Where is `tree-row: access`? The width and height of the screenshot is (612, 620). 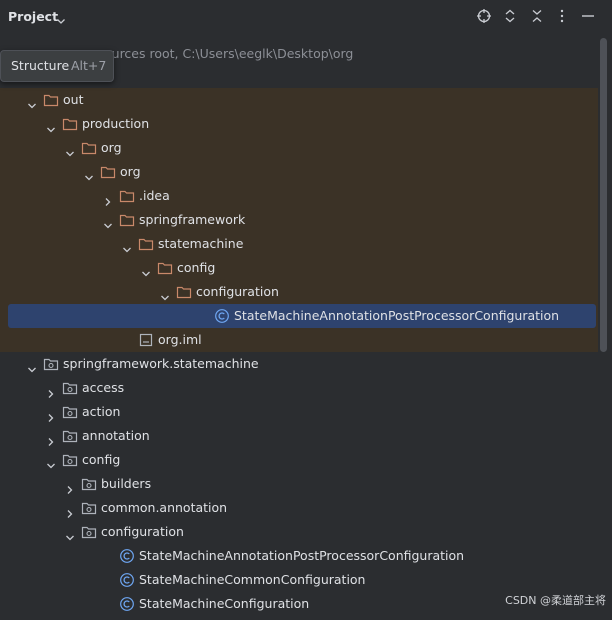 tree-row: access is located at coordinates (299, 388).